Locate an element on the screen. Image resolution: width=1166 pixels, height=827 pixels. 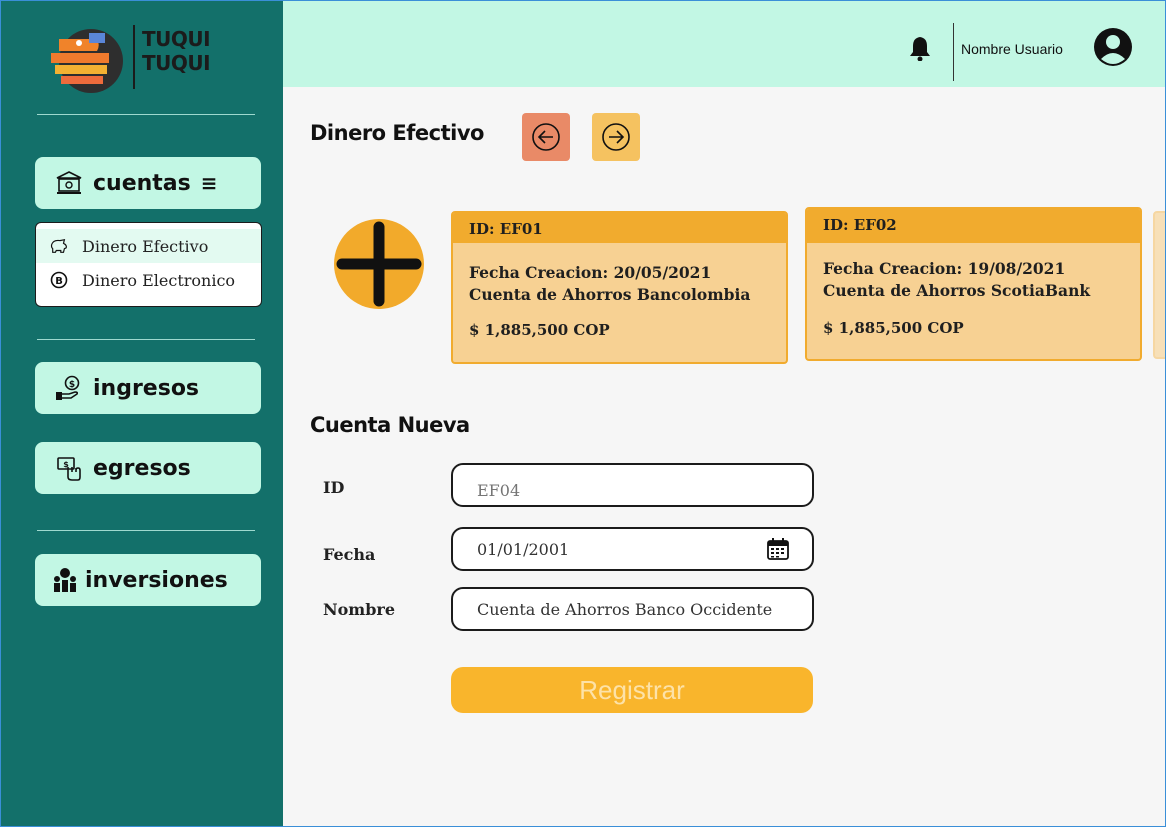
sidebar-item-egresos: $ egresos is located at coordinates (148, 468).